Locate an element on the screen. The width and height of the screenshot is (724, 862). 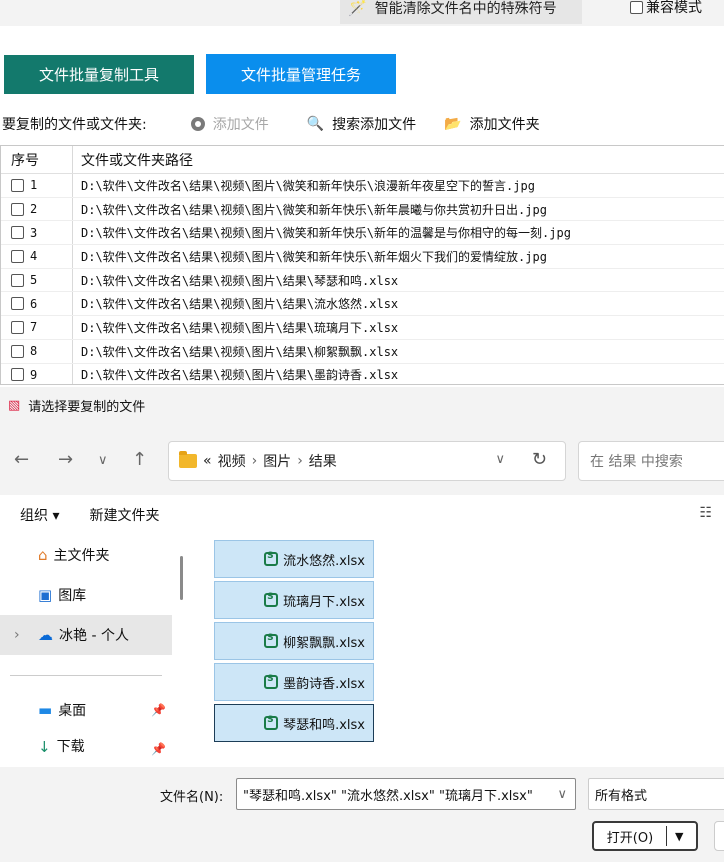
up-arrow-icon: ↑ is located at coordinates (139, 459).